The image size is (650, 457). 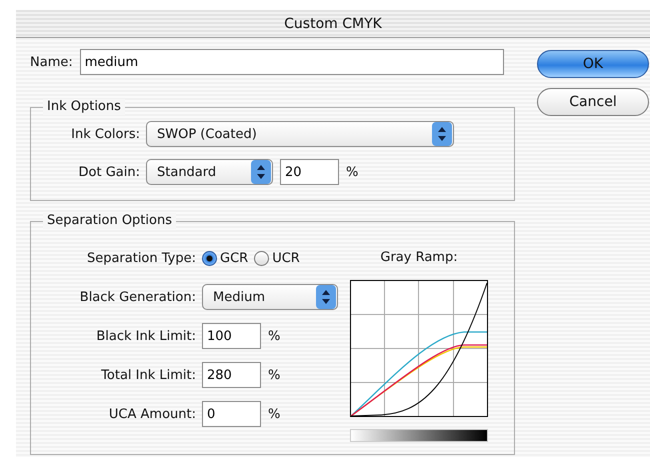 What do you see at coordinates (145, 336) in the screenshot?
I see `field-label: Black Ink Limit:` at bounding box center [145, 336].